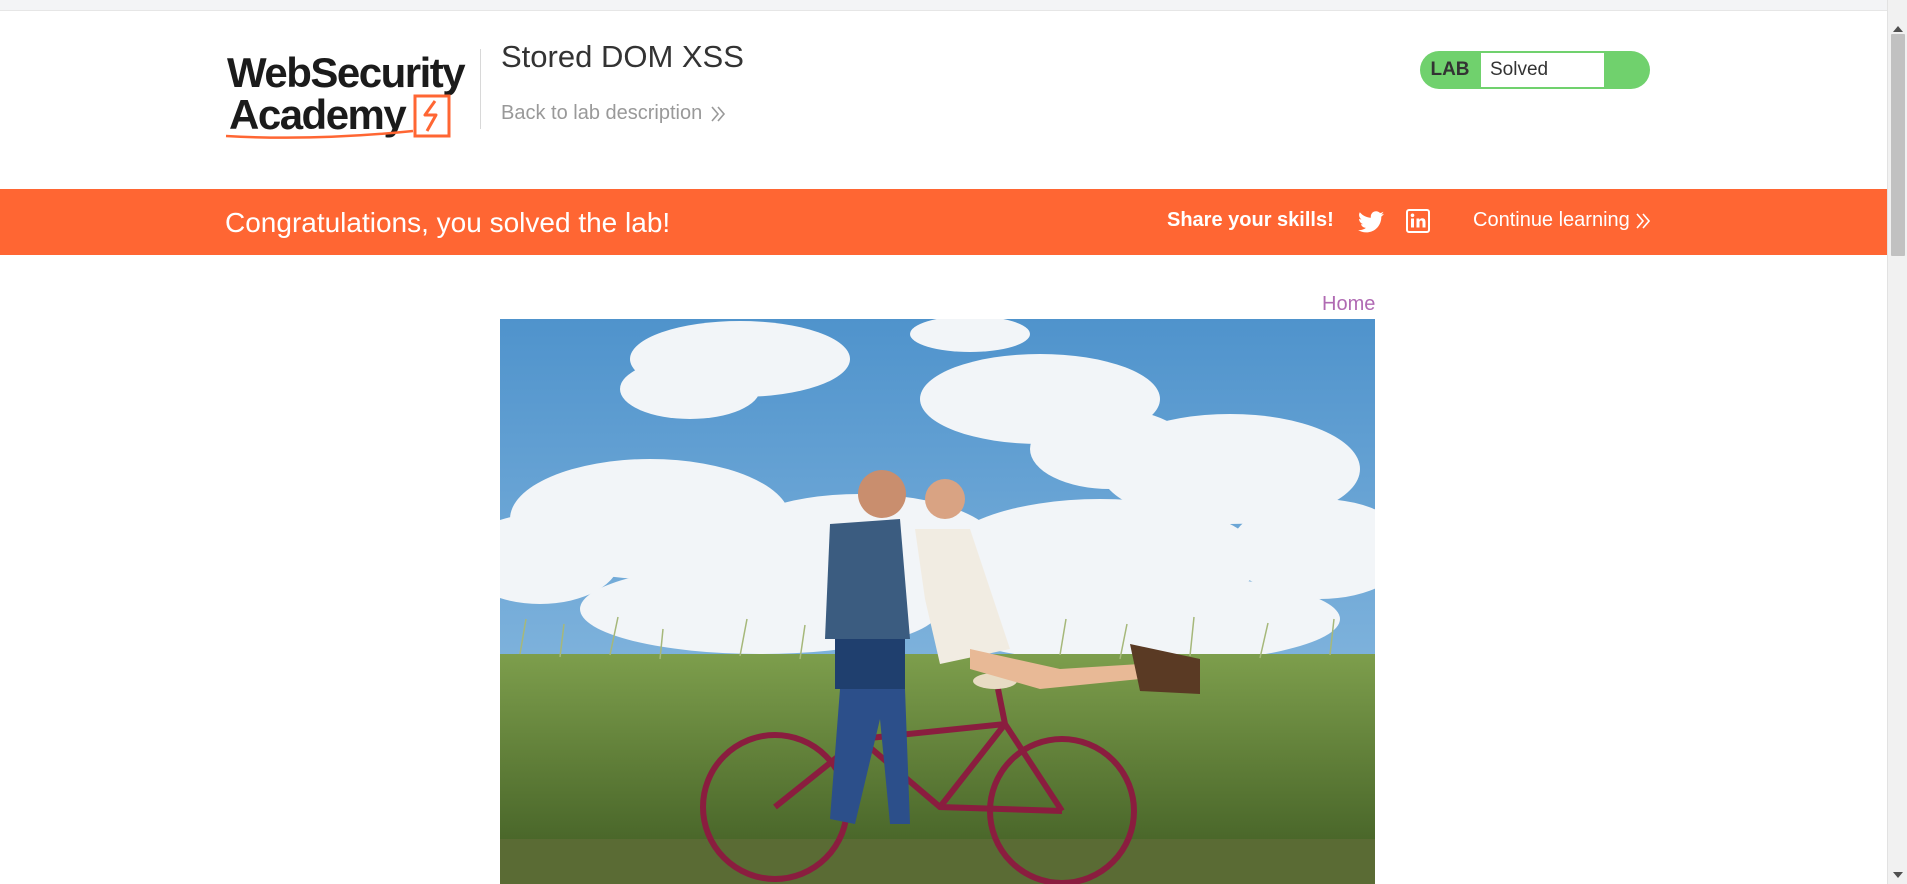 This screenshot has height=884, width=1907. Describe the element at coordinates (1898, 29) in the screenshot. I see `scroll-up-arrow-icon` at that location.